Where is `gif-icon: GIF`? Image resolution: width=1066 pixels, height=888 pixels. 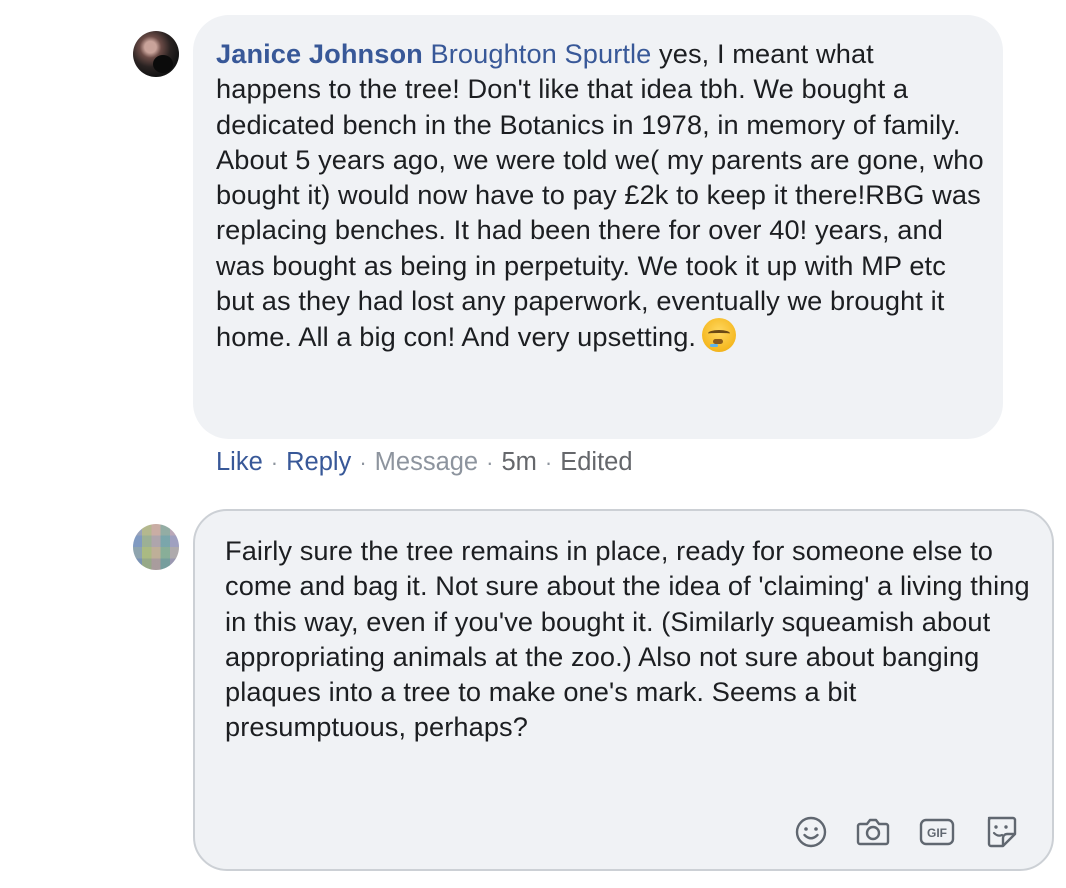
gif-icon: GIF is located at coordinates (937, 832).